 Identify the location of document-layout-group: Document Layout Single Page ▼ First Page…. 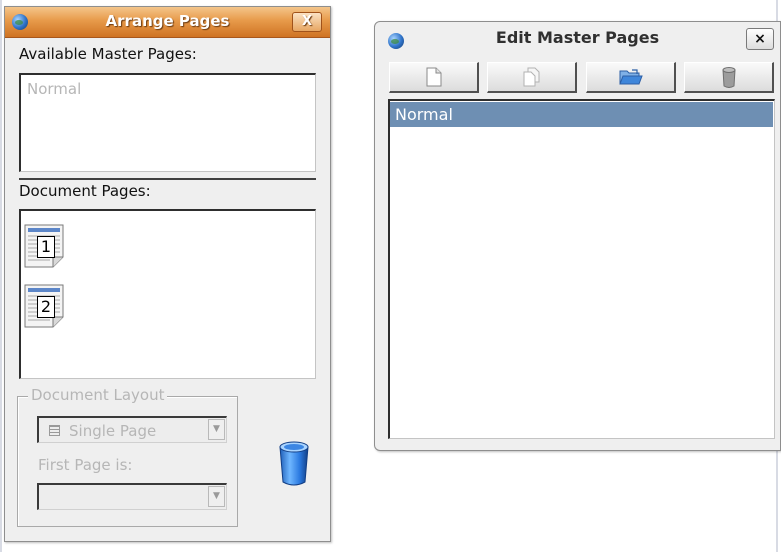
(127, 456).